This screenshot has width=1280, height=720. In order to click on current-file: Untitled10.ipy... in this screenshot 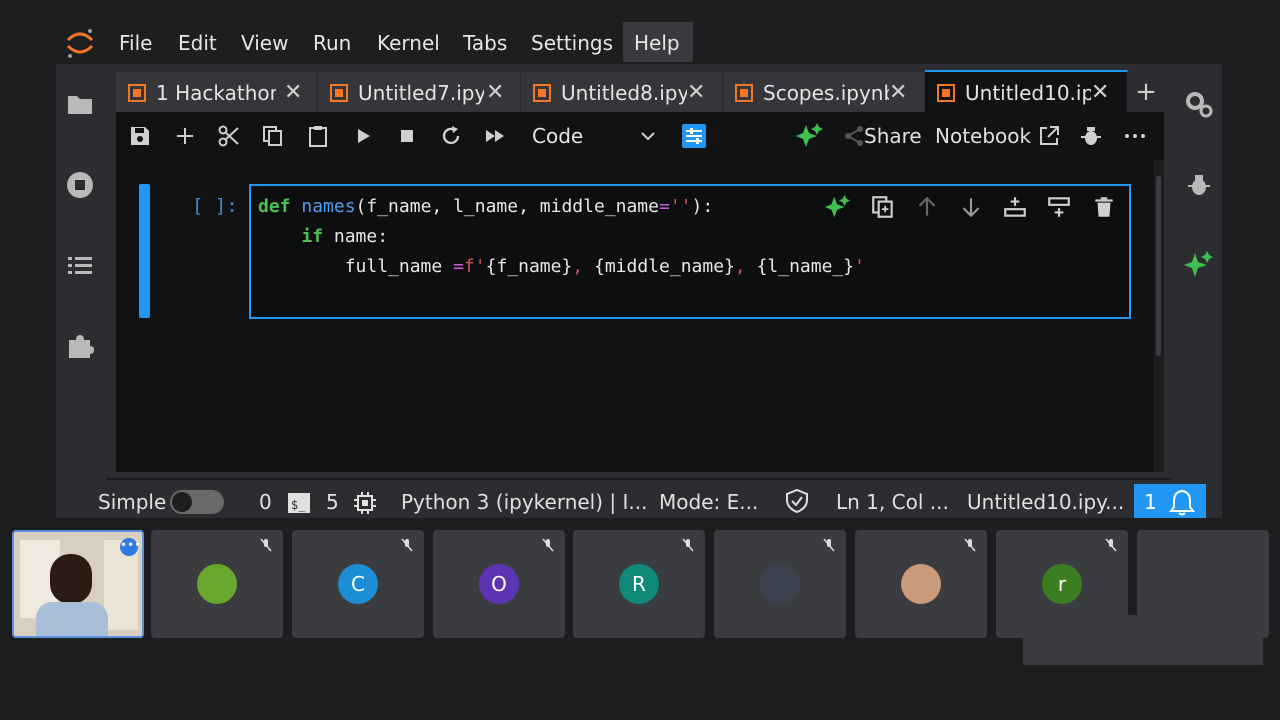, I will do `click(1046, 502)`.